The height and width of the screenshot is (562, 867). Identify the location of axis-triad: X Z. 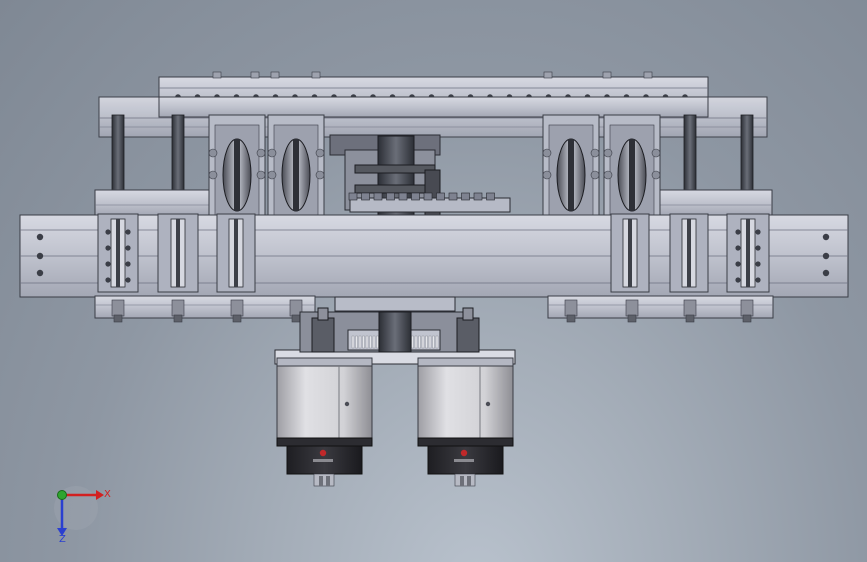
(82, 515).